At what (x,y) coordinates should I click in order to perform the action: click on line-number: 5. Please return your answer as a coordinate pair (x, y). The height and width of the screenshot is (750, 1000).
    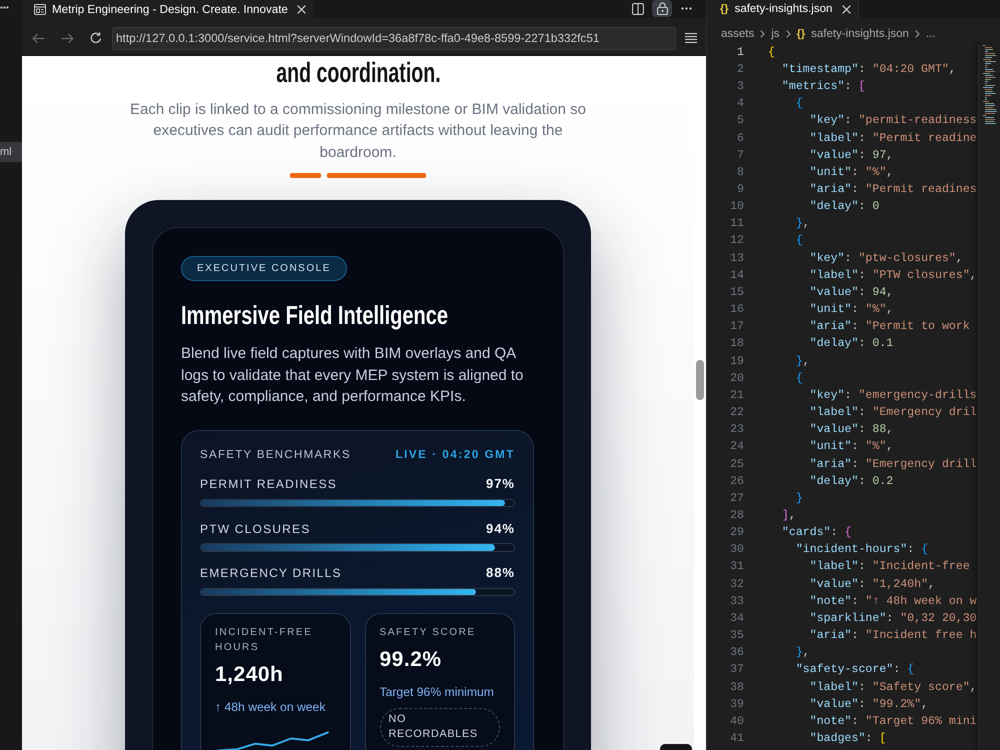
    Looking at the image, I should click on (740, 121).